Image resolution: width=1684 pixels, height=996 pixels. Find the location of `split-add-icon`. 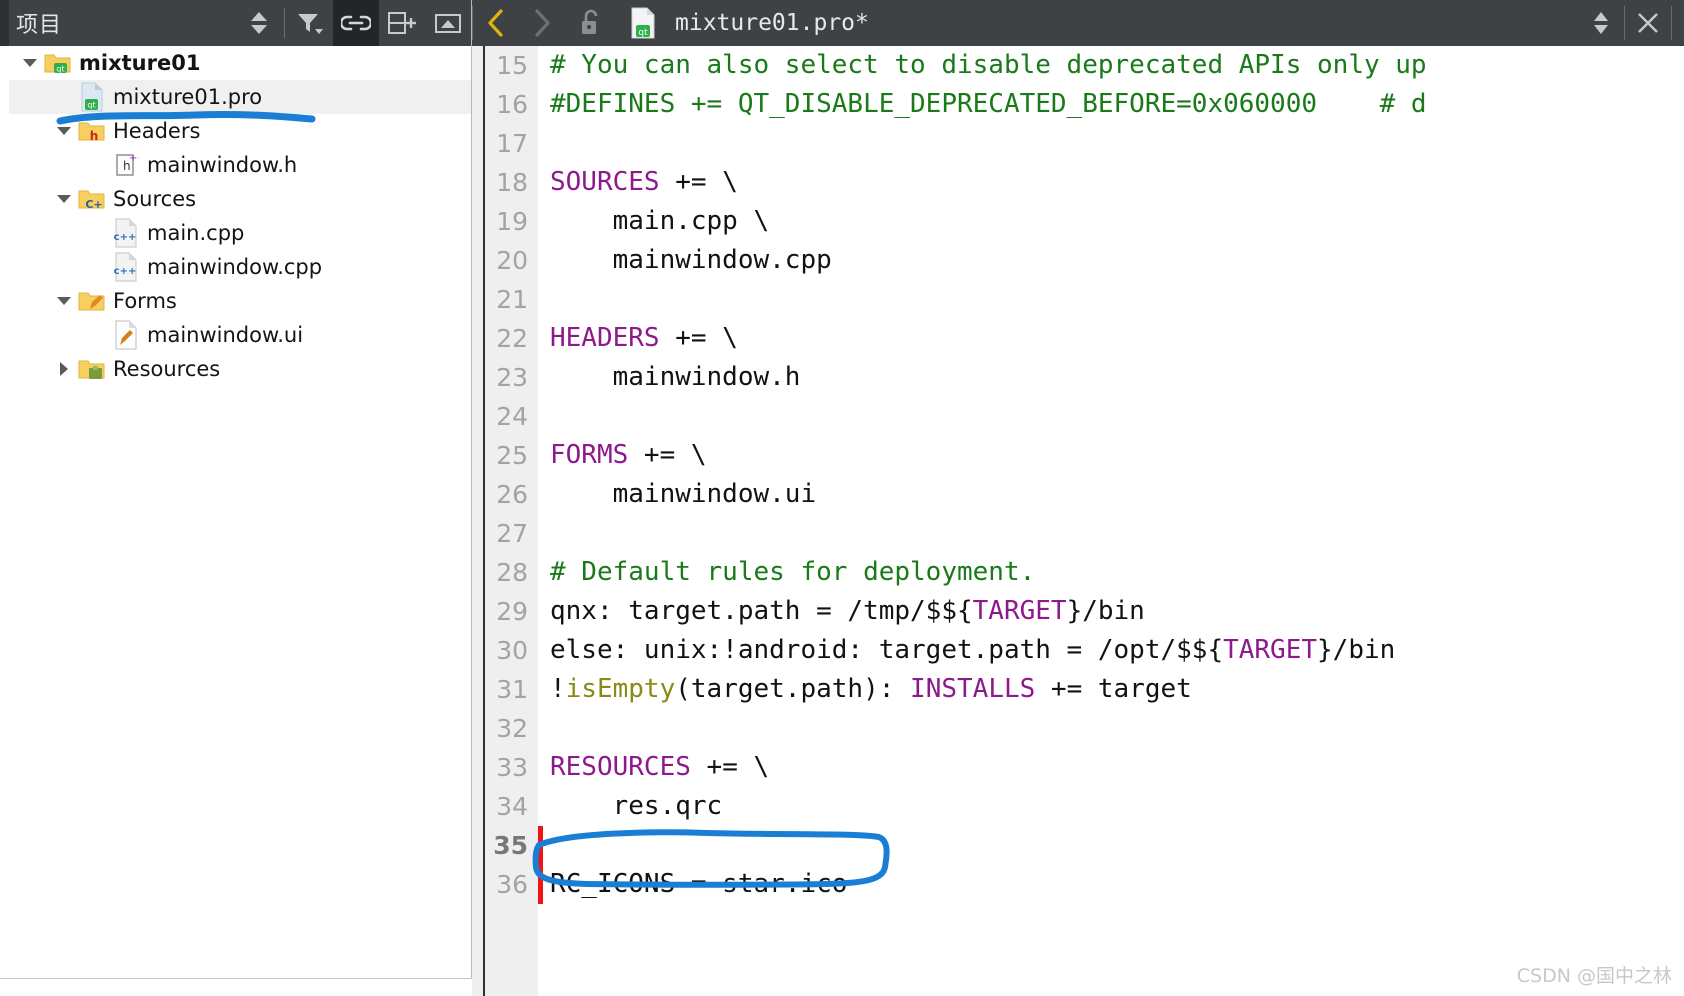

split-add-icon is located at coordinates (402, 23).